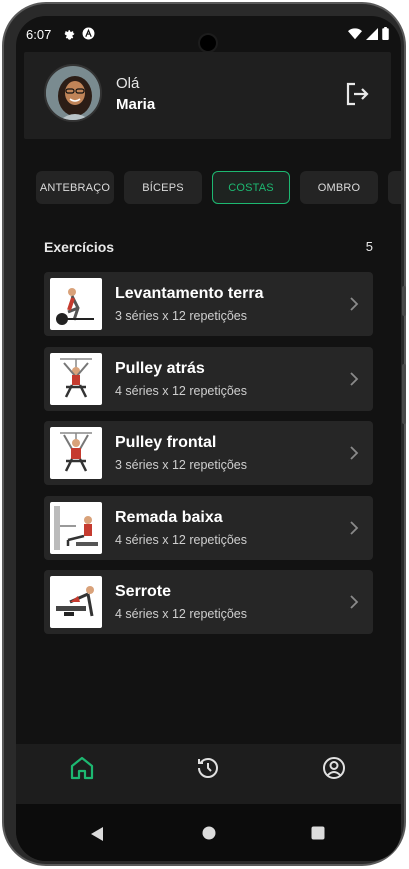  What do you see at coordinates (251, 187) in the screenshot?
I see `tab-costas: COSTAS` at bounding box center [251, 187].